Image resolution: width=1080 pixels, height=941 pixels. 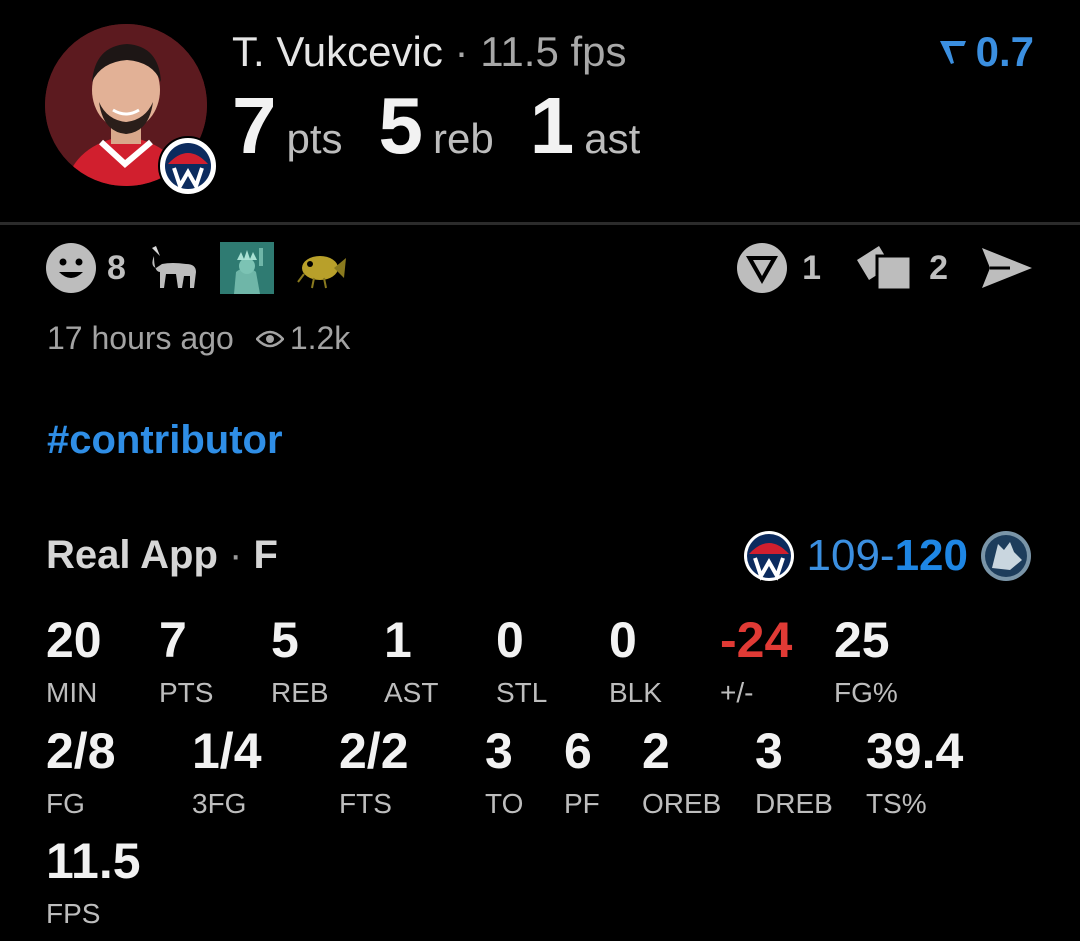 I want to click on pts-value: 7, so click(x=254, y=125).